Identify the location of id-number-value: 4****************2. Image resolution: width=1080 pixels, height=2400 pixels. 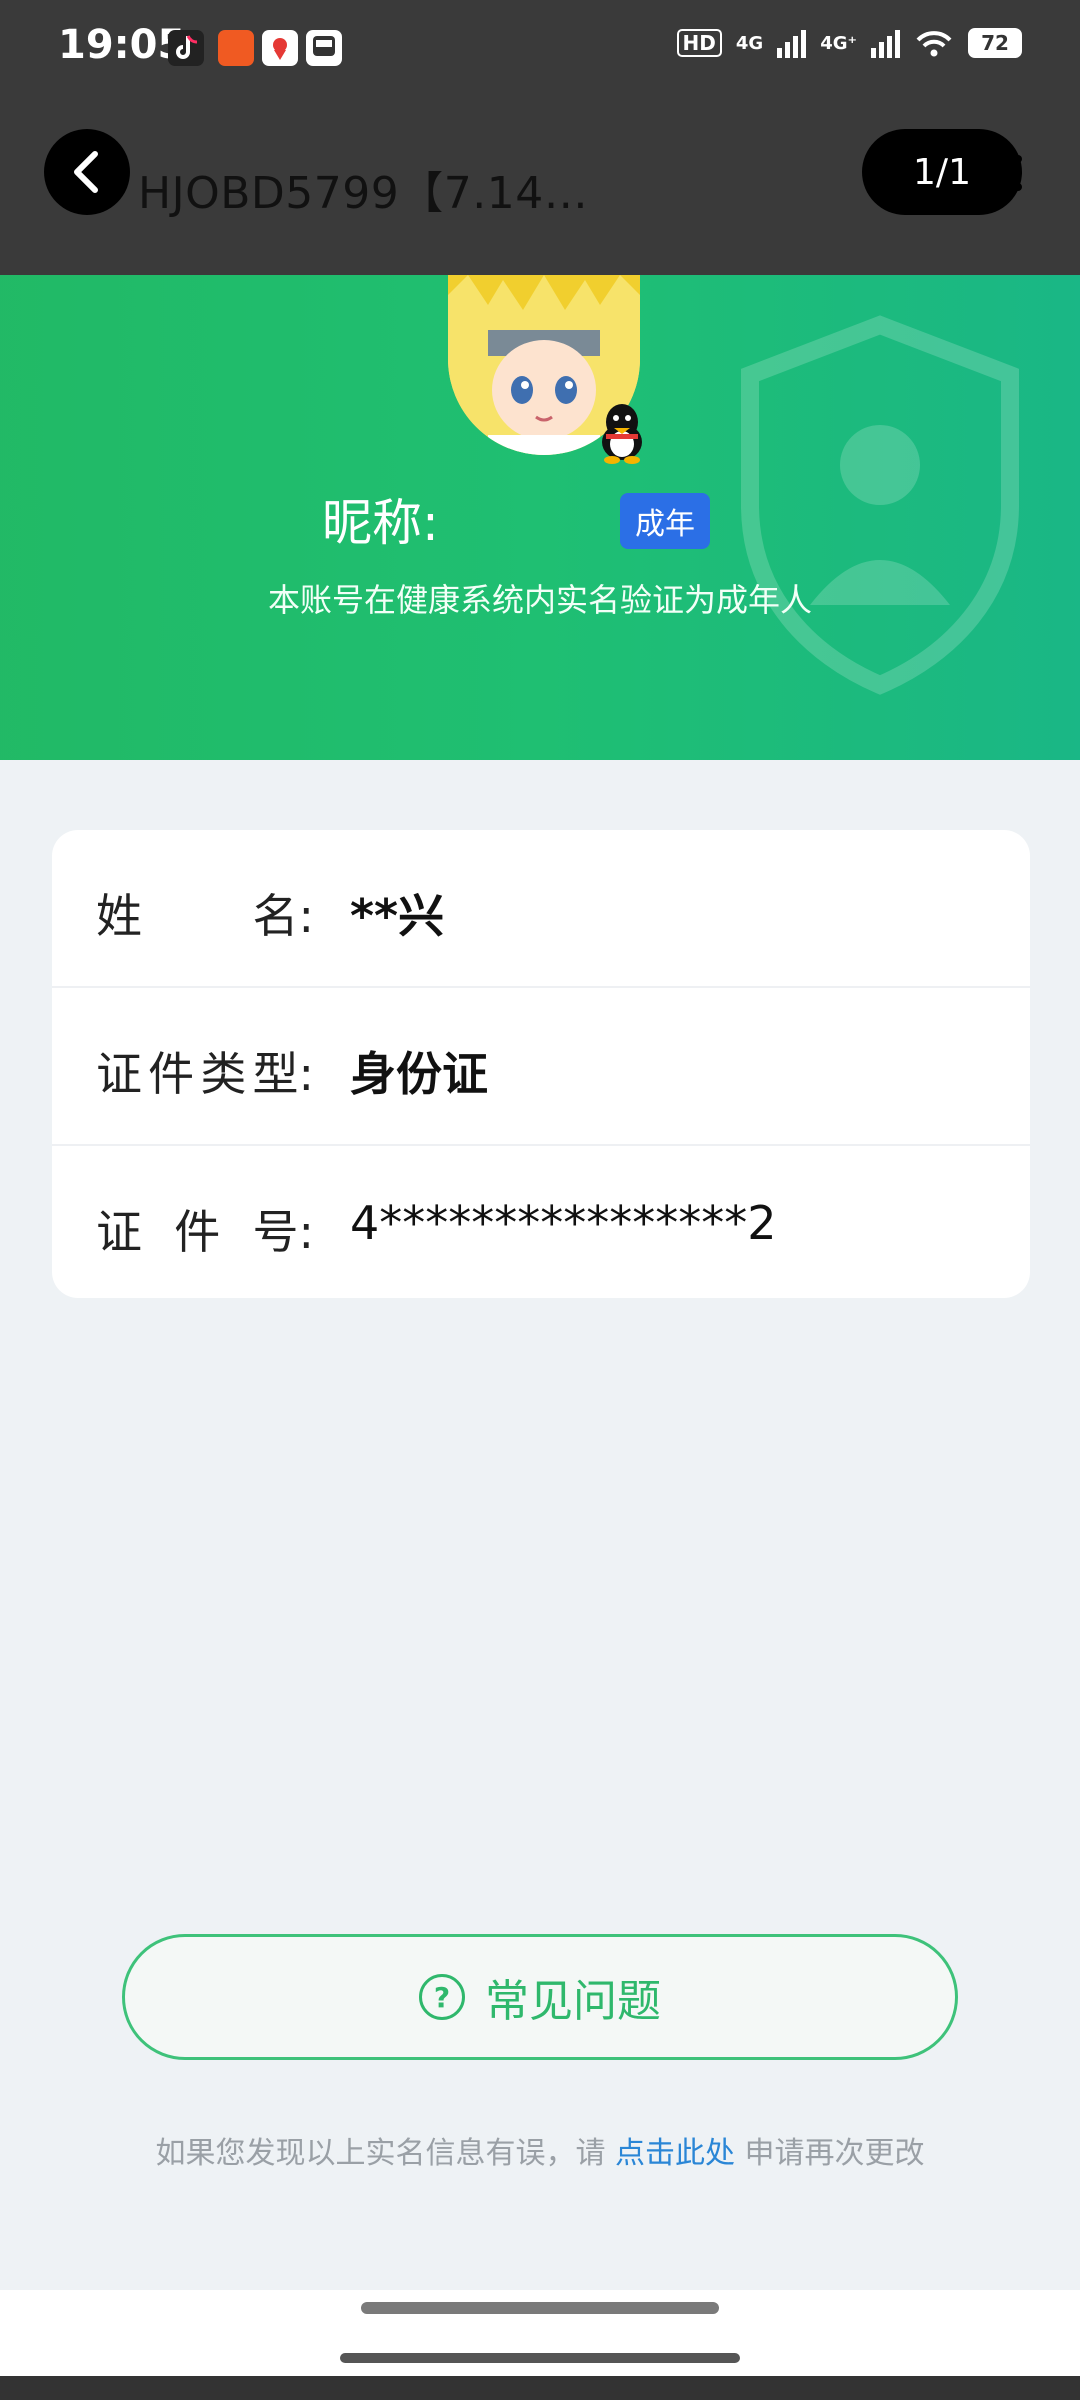
(563, 1223).